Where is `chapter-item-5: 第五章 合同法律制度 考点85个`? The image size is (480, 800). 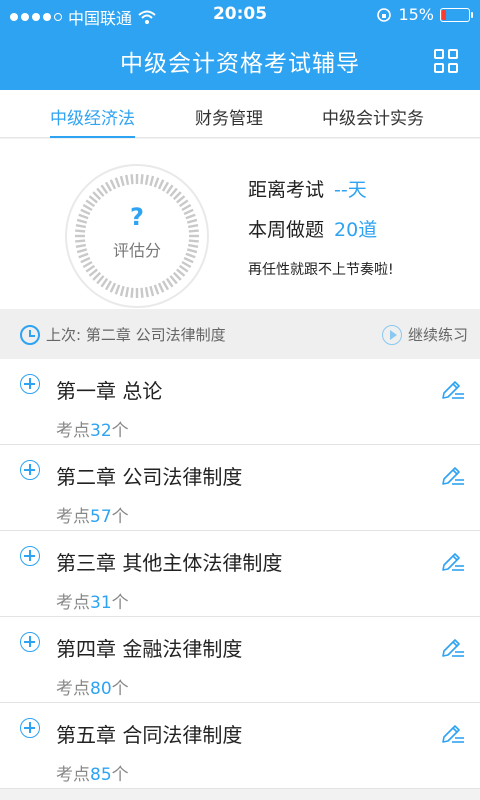 chapter-item-5: 第五章 合同法律制度 考点85个 is located at coordinates (240, 746).